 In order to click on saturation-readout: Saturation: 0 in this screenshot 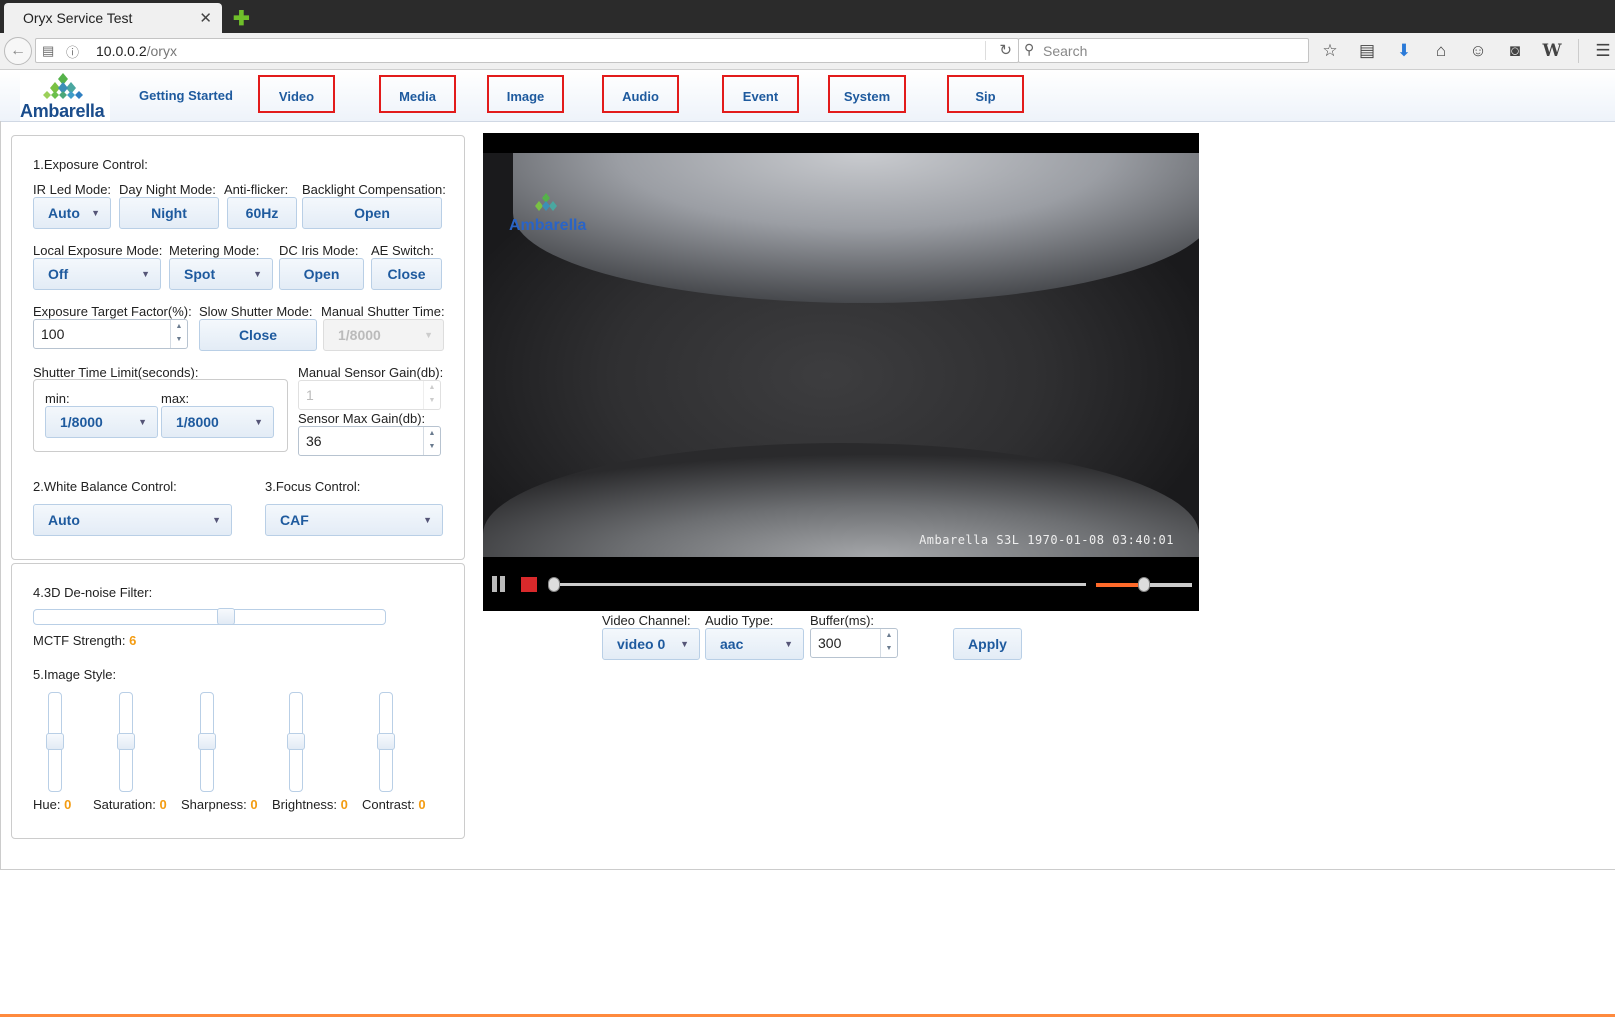, I will do `click(130, 804)`.